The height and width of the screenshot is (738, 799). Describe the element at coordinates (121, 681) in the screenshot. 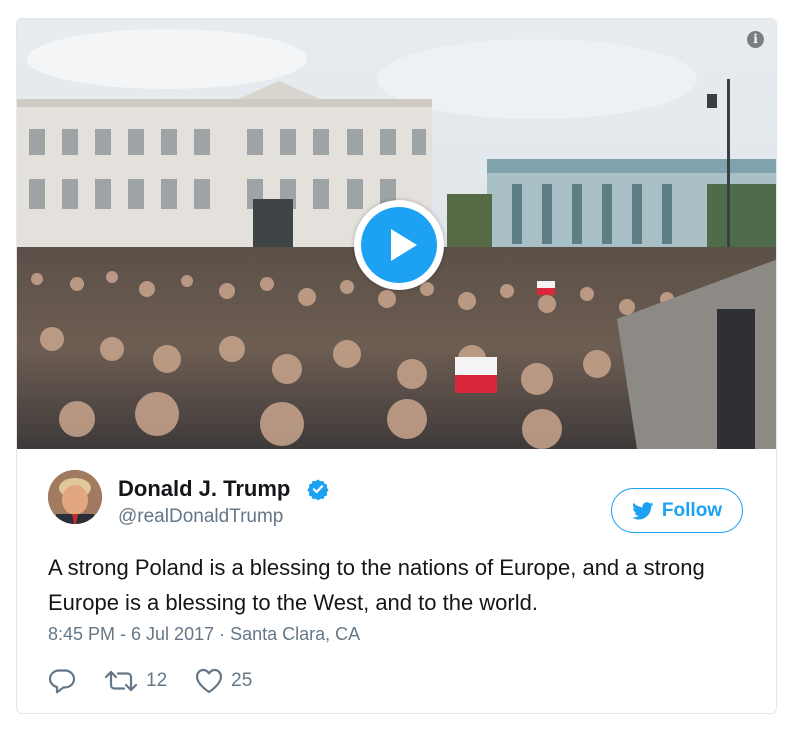

I see `retweet-icon` at that location.